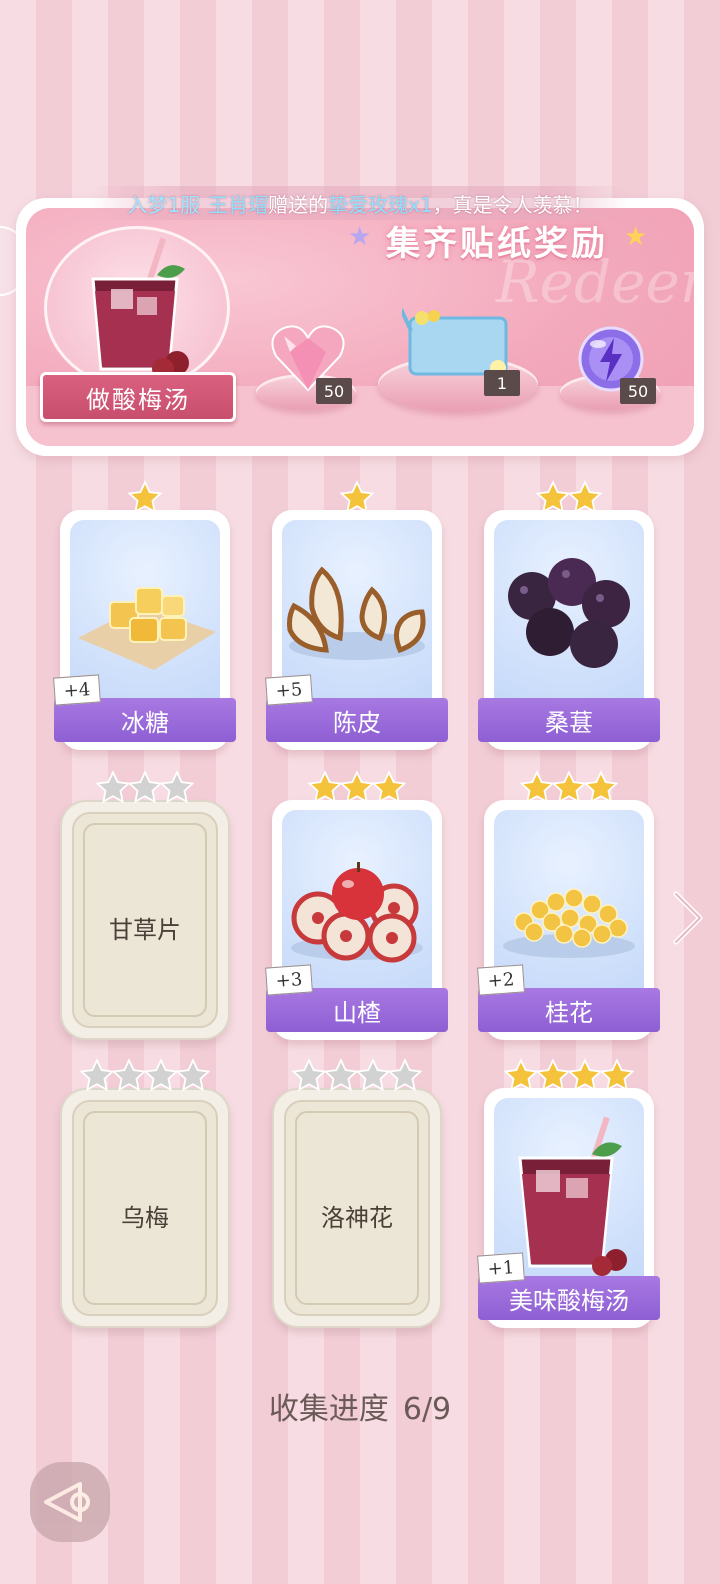  I want to click on blue-ticket-drink-icon, so click(457, 342).